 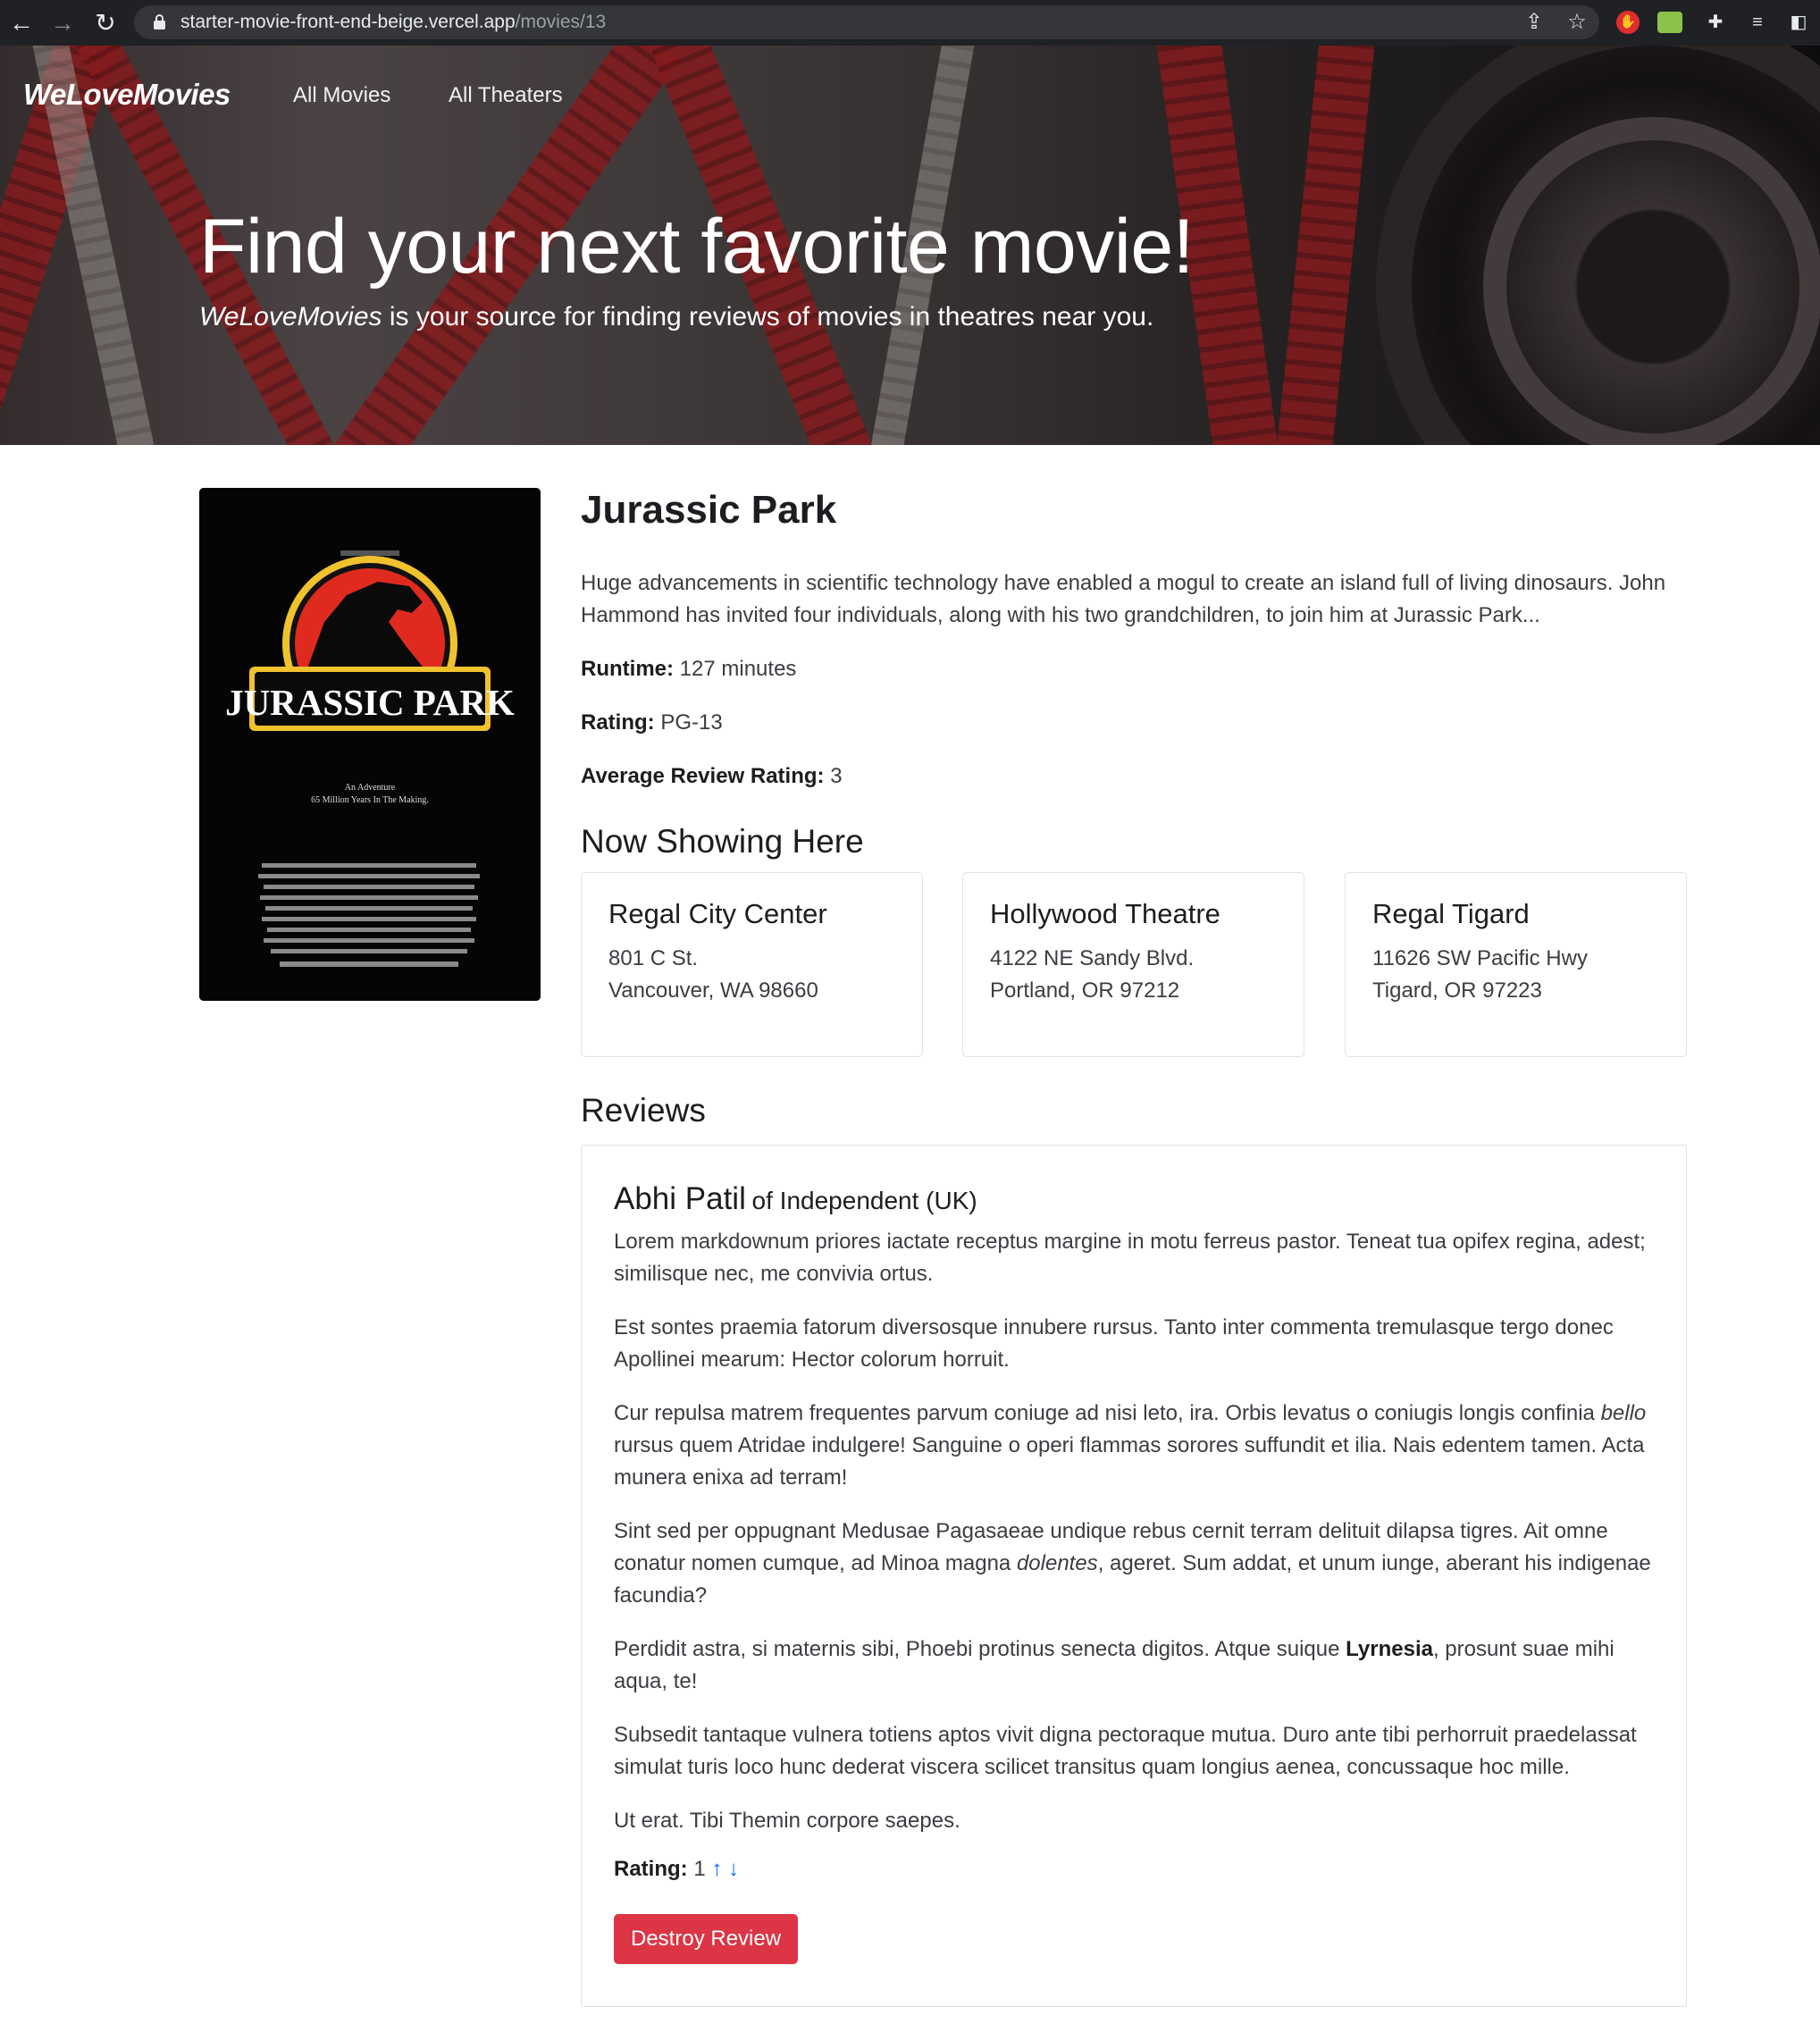 I want to click on puzzle-extensions-icon: ✚, so click(x=1716, y=23).